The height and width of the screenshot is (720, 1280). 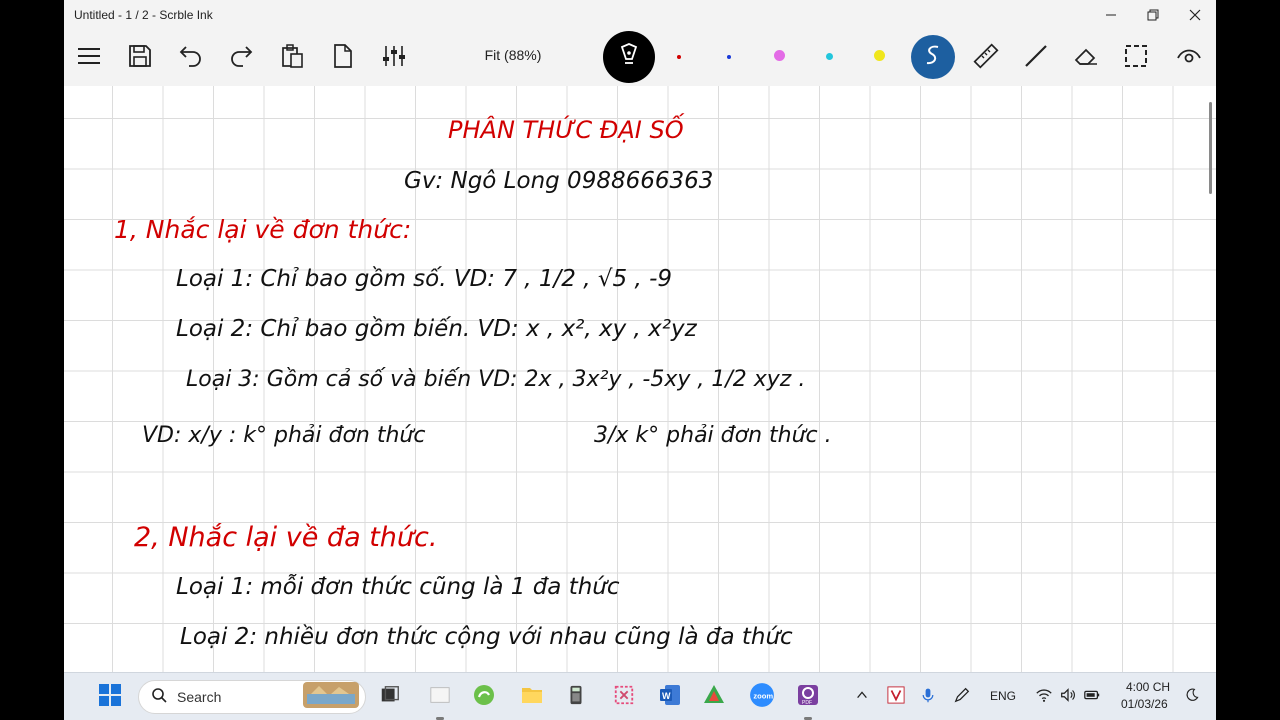 I want to click on speaker-icon, so click(x=1068, y=697).